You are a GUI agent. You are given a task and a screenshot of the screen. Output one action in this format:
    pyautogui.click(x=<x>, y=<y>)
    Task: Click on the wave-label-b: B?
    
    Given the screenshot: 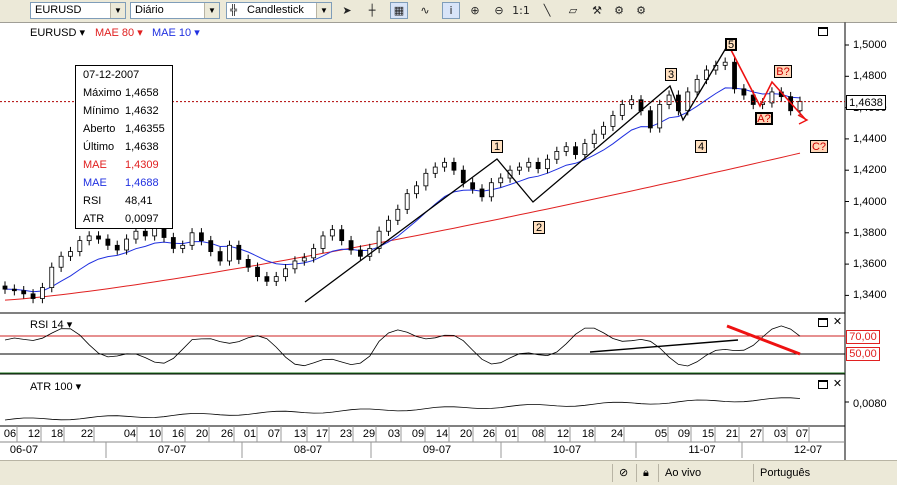 What is the action you would take?
    pyautogui.click(x=783, y=71)
    